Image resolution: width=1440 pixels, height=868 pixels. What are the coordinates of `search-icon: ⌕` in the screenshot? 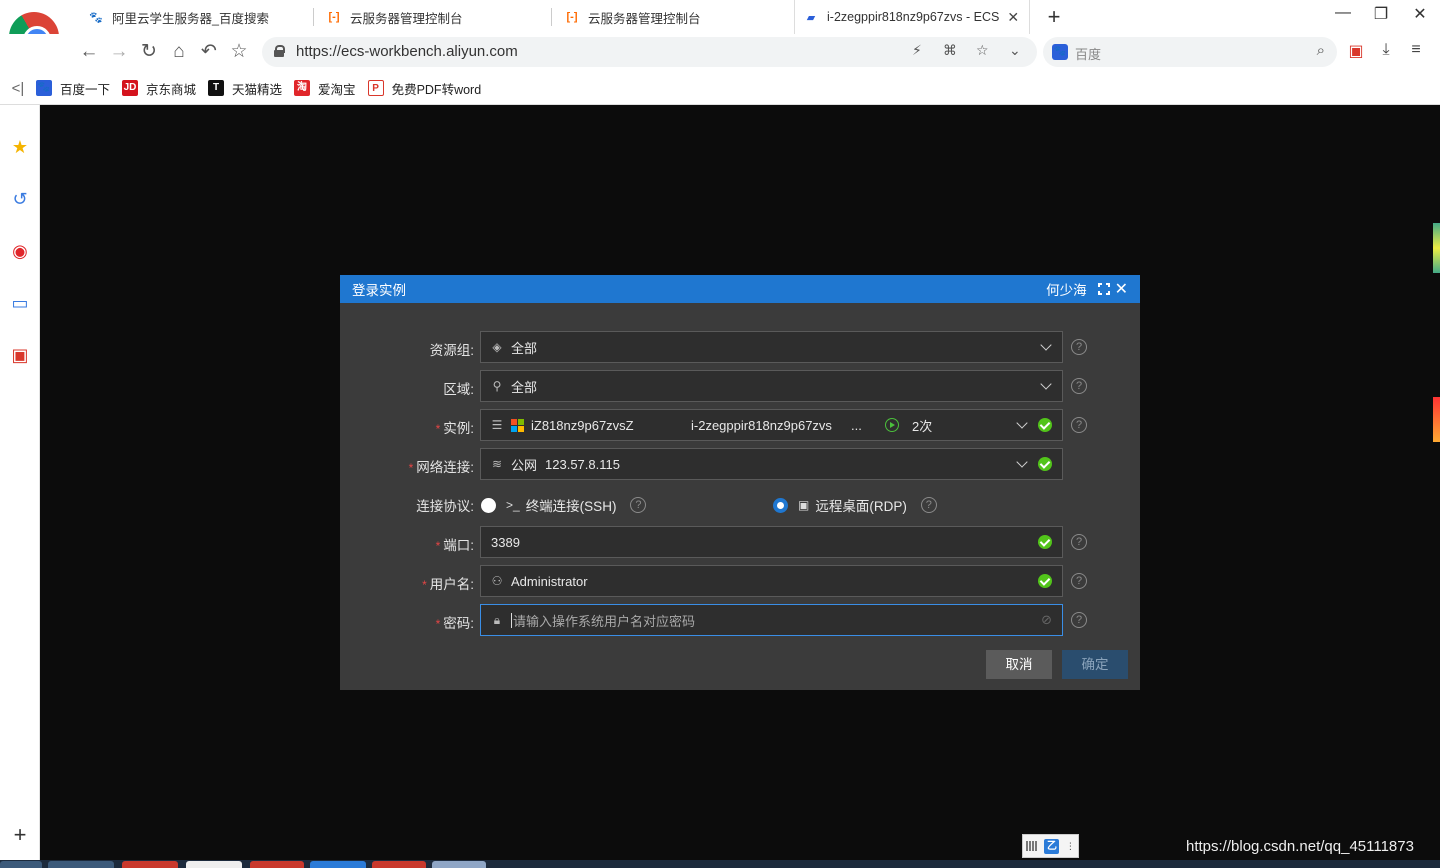 It's located at (1321, 50).